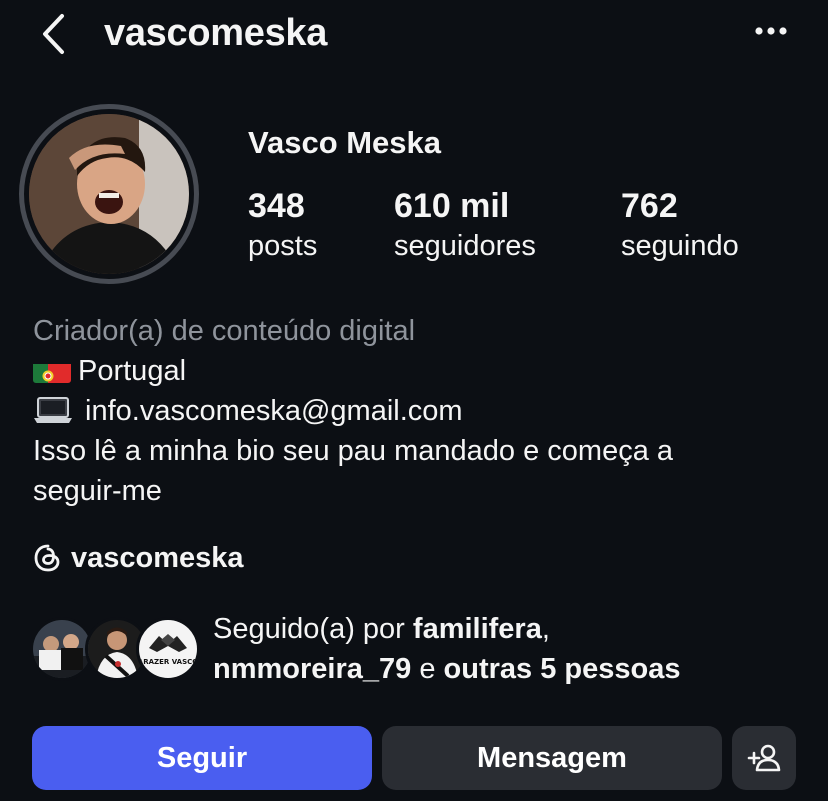 This screenshot has height=801, width=828. What do you see at coordinates (465, 246) in the screenshot?
I see `followers-label: seguidores` at bounding box center [465, 246].